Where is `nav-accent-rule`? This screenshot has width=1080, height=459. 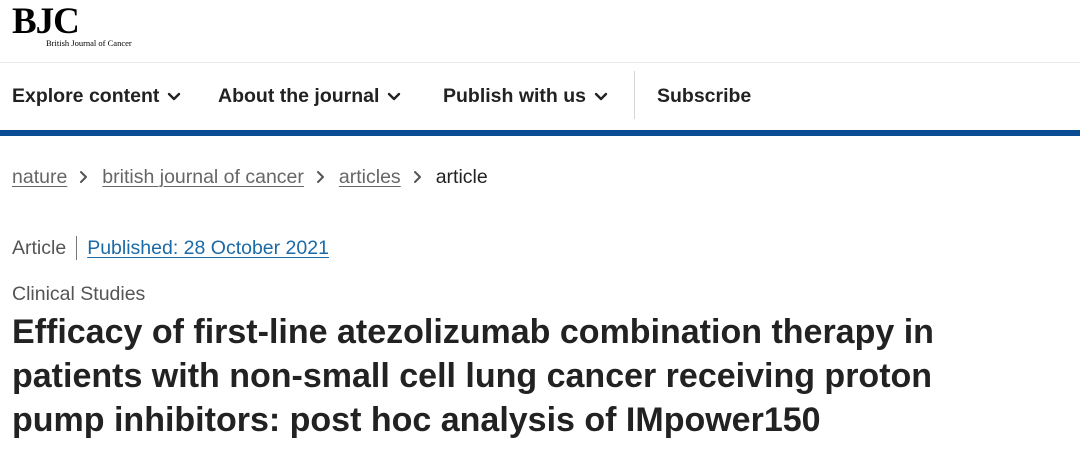 nav-accent-rule is located at coordinates (540, 133).